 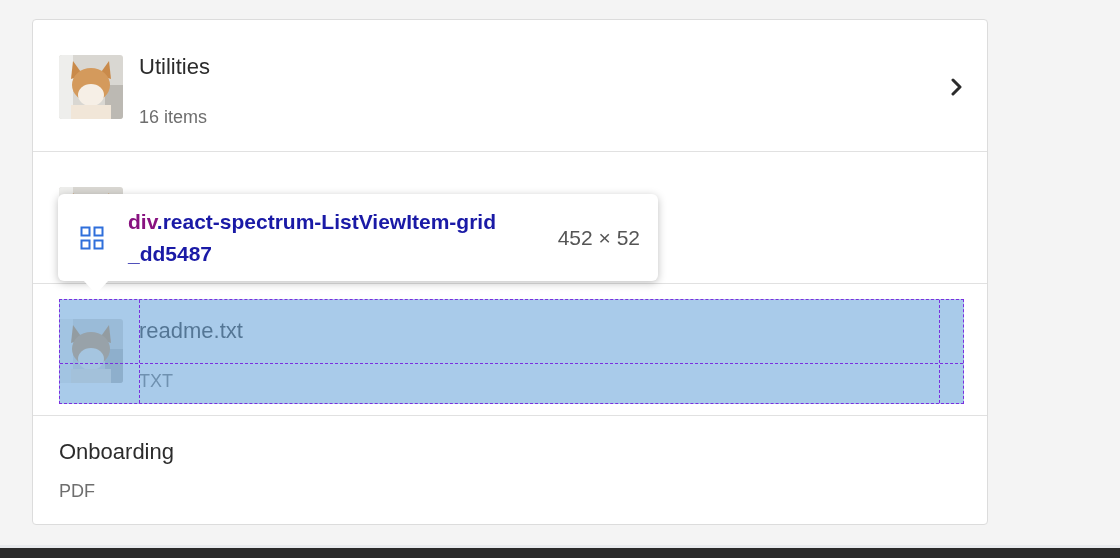 I want to click on item-title: Utilities, so click(x=174, y=67).